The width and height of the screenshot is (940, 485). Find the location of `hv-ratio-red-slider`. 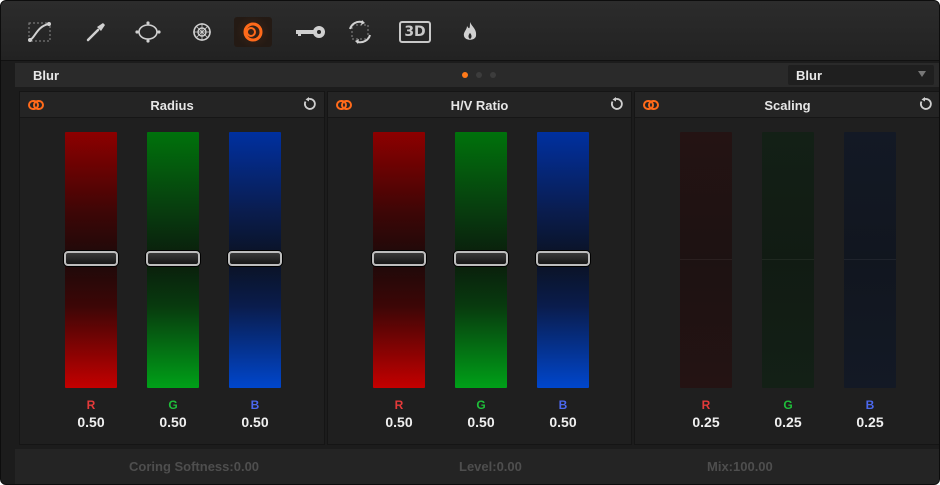

hv-ratio-red-slider is located at coordinates (399, 260).